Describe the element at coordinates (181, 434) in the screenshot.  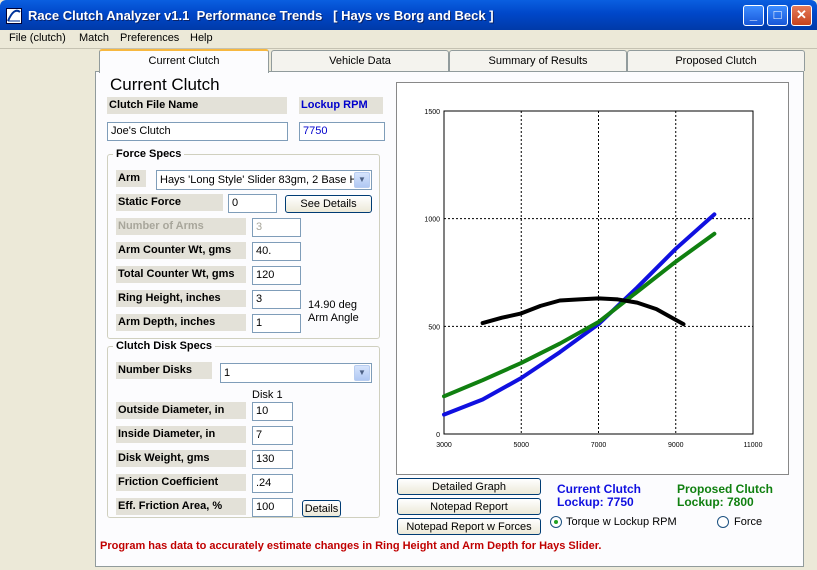
I see `inside-diameter-label: Inside Diameter, in` at that location.